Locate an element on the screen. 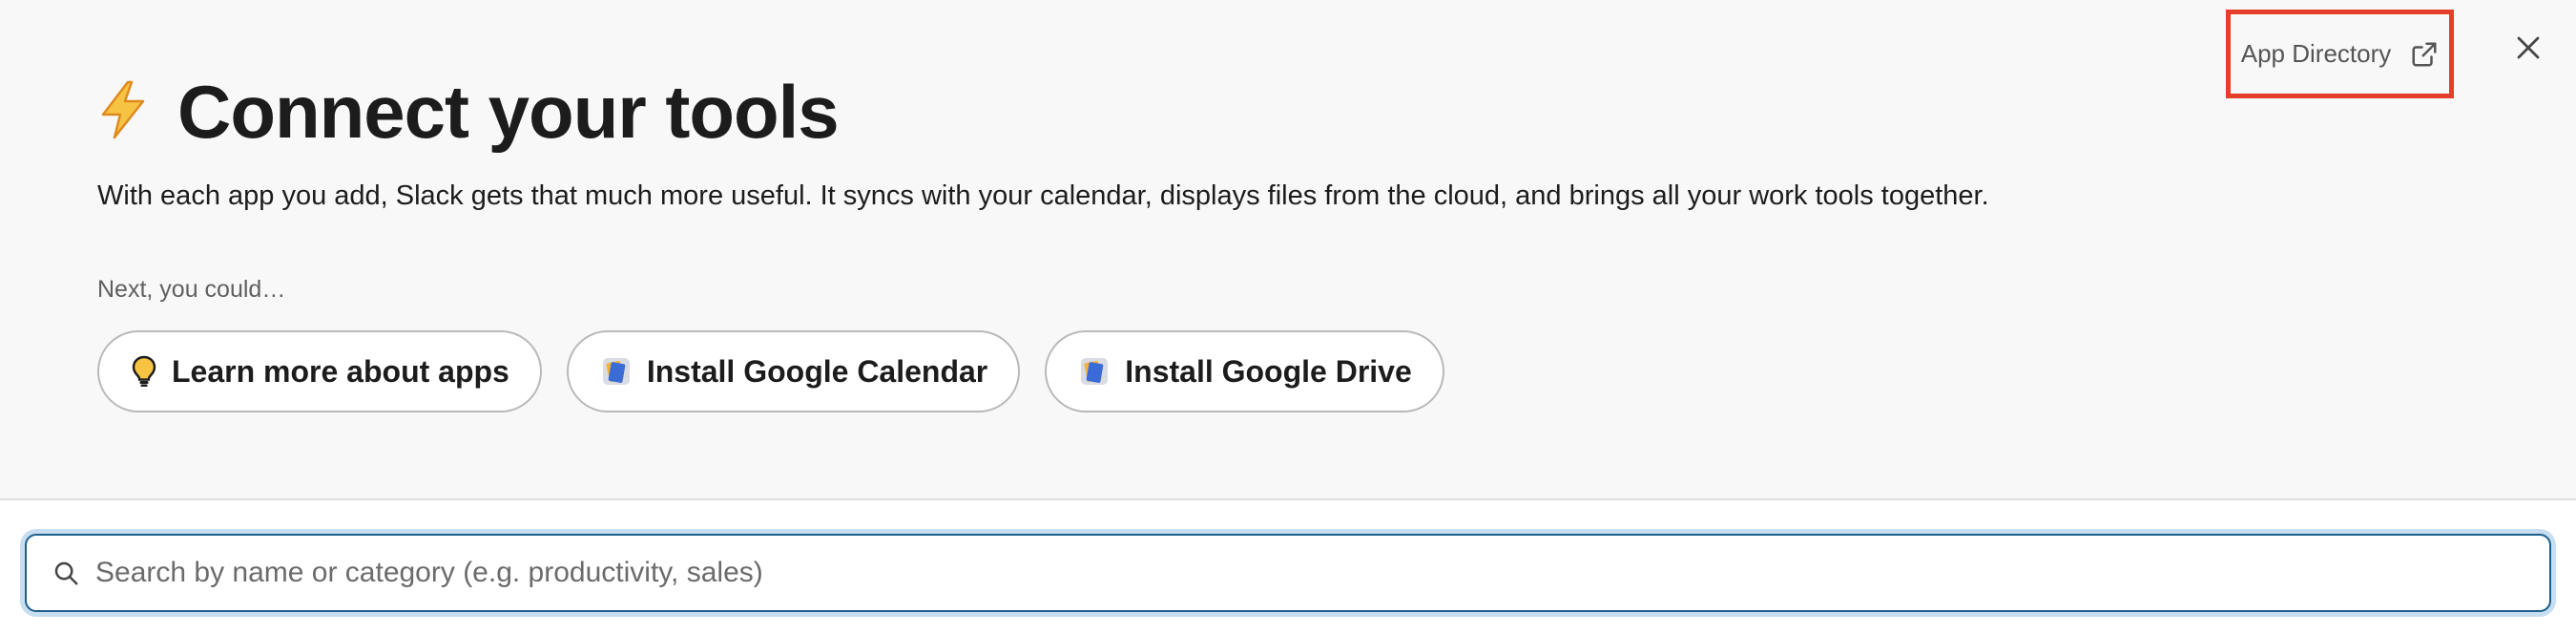  app-directory-label: App Directory is located at coordinates (2316, 53).